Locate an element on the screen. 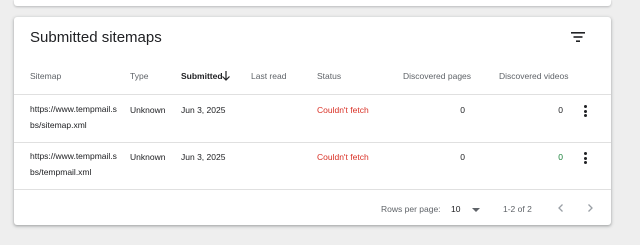 The image size is (640, 245). previous-page-button is located at coordinates (561, 208).